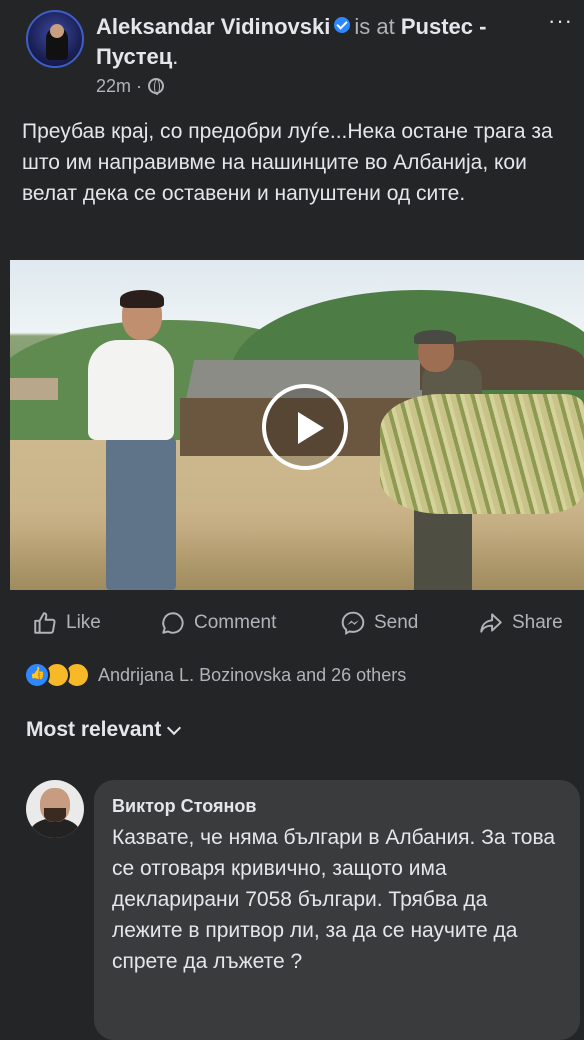 This screenshot has height=1040, width=584. I want to click on comment-button: Comment, so click(218, 623).